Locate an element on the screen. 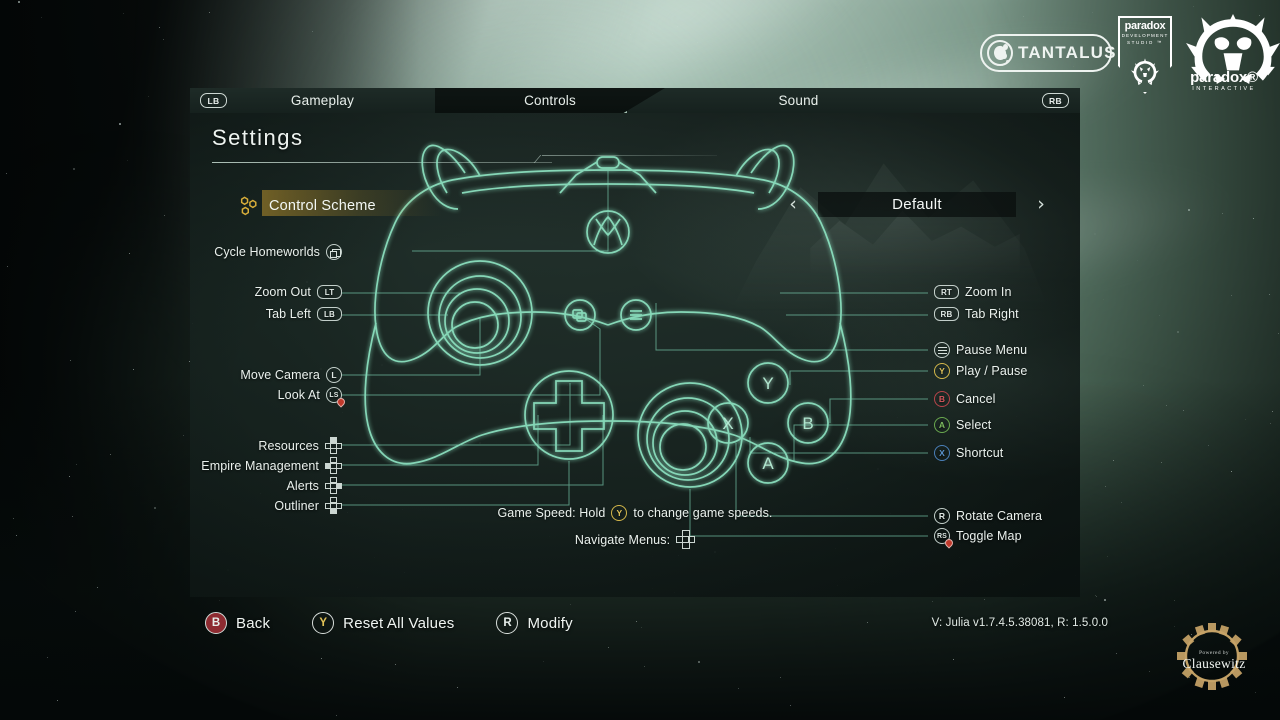 This screenshot has width=1280, height=720. binding-cancel: B Cancel is located at coordinates (965, 399).